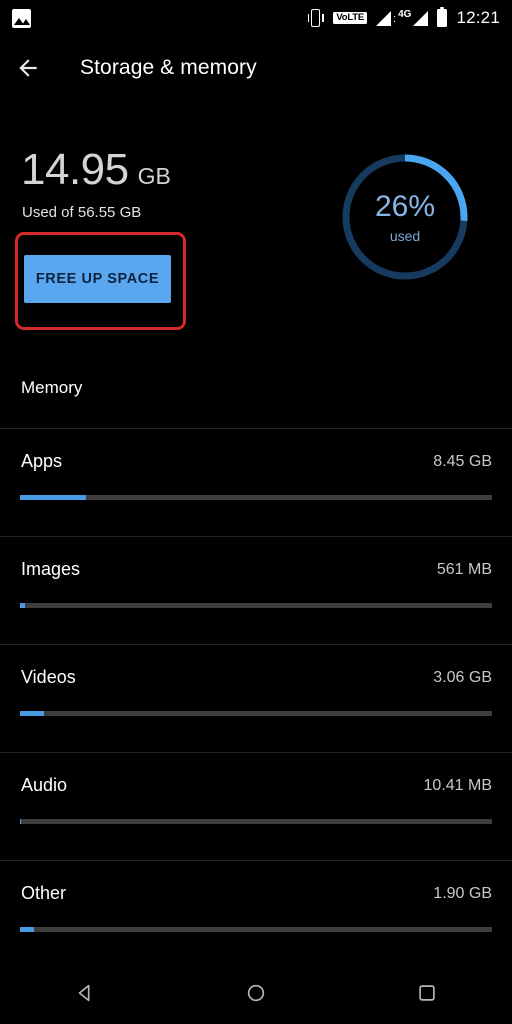 Image resolution: width=512 pixels, height=1024 pixels. I want to click on used-unit: GB, so click(154, 176).